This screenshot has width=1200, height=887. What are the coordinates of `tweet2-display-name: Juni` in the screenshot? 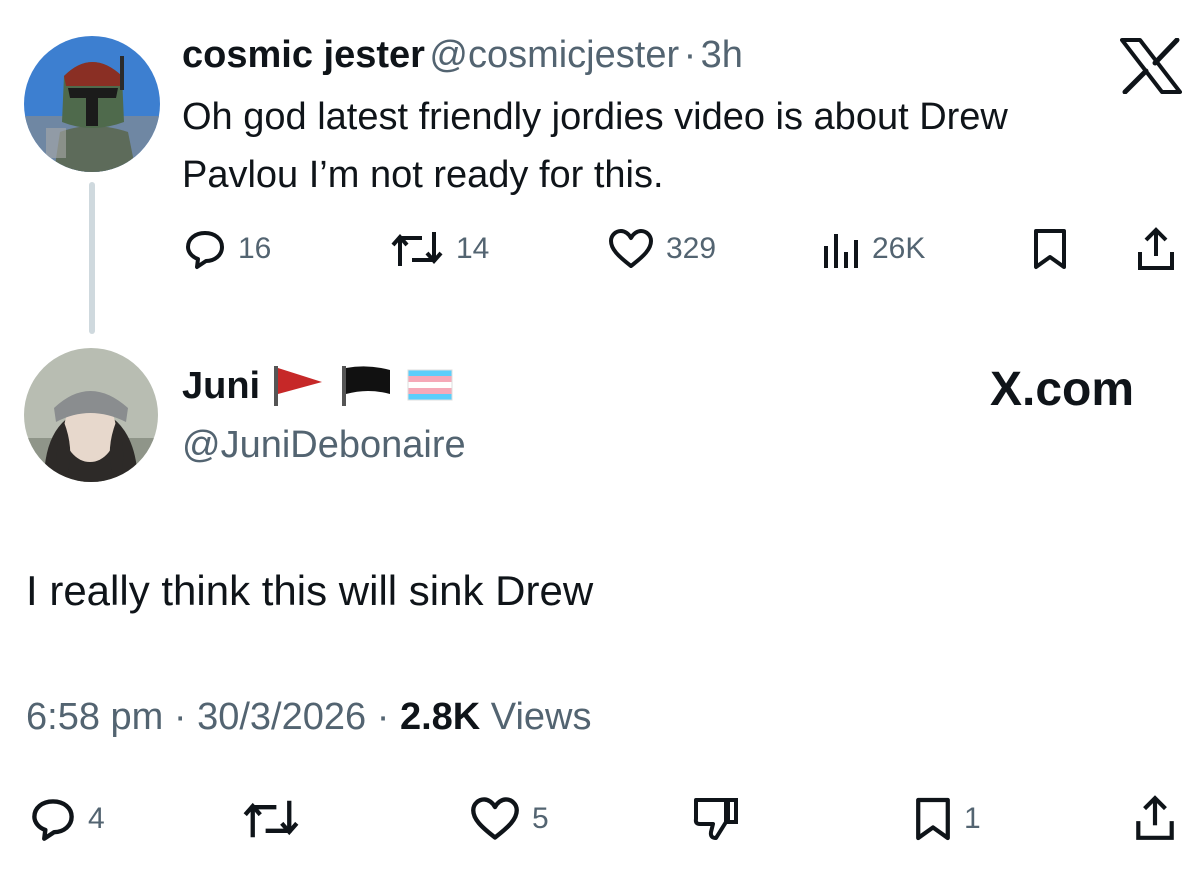 It's located at (221, 386).